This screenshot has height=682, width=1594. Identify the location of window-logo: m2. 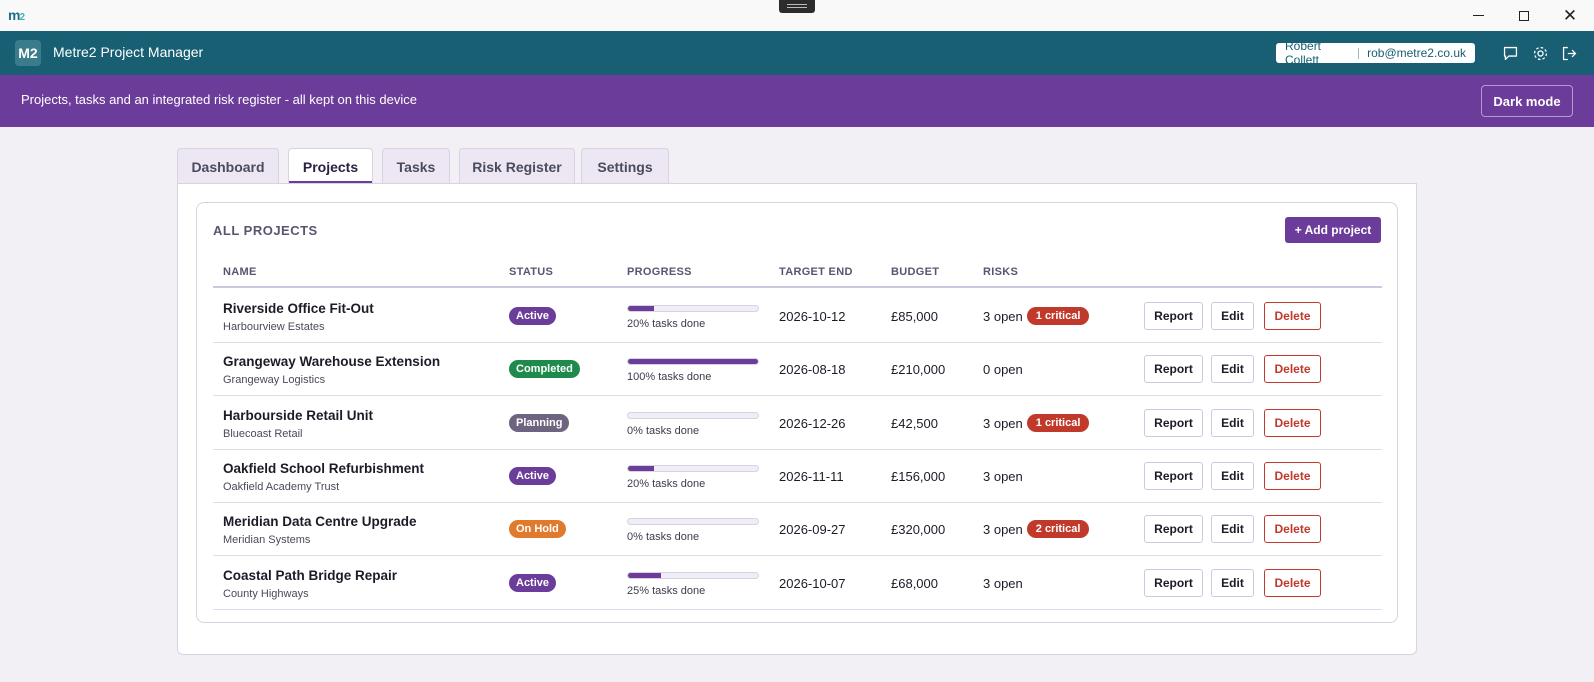
(16, 15).